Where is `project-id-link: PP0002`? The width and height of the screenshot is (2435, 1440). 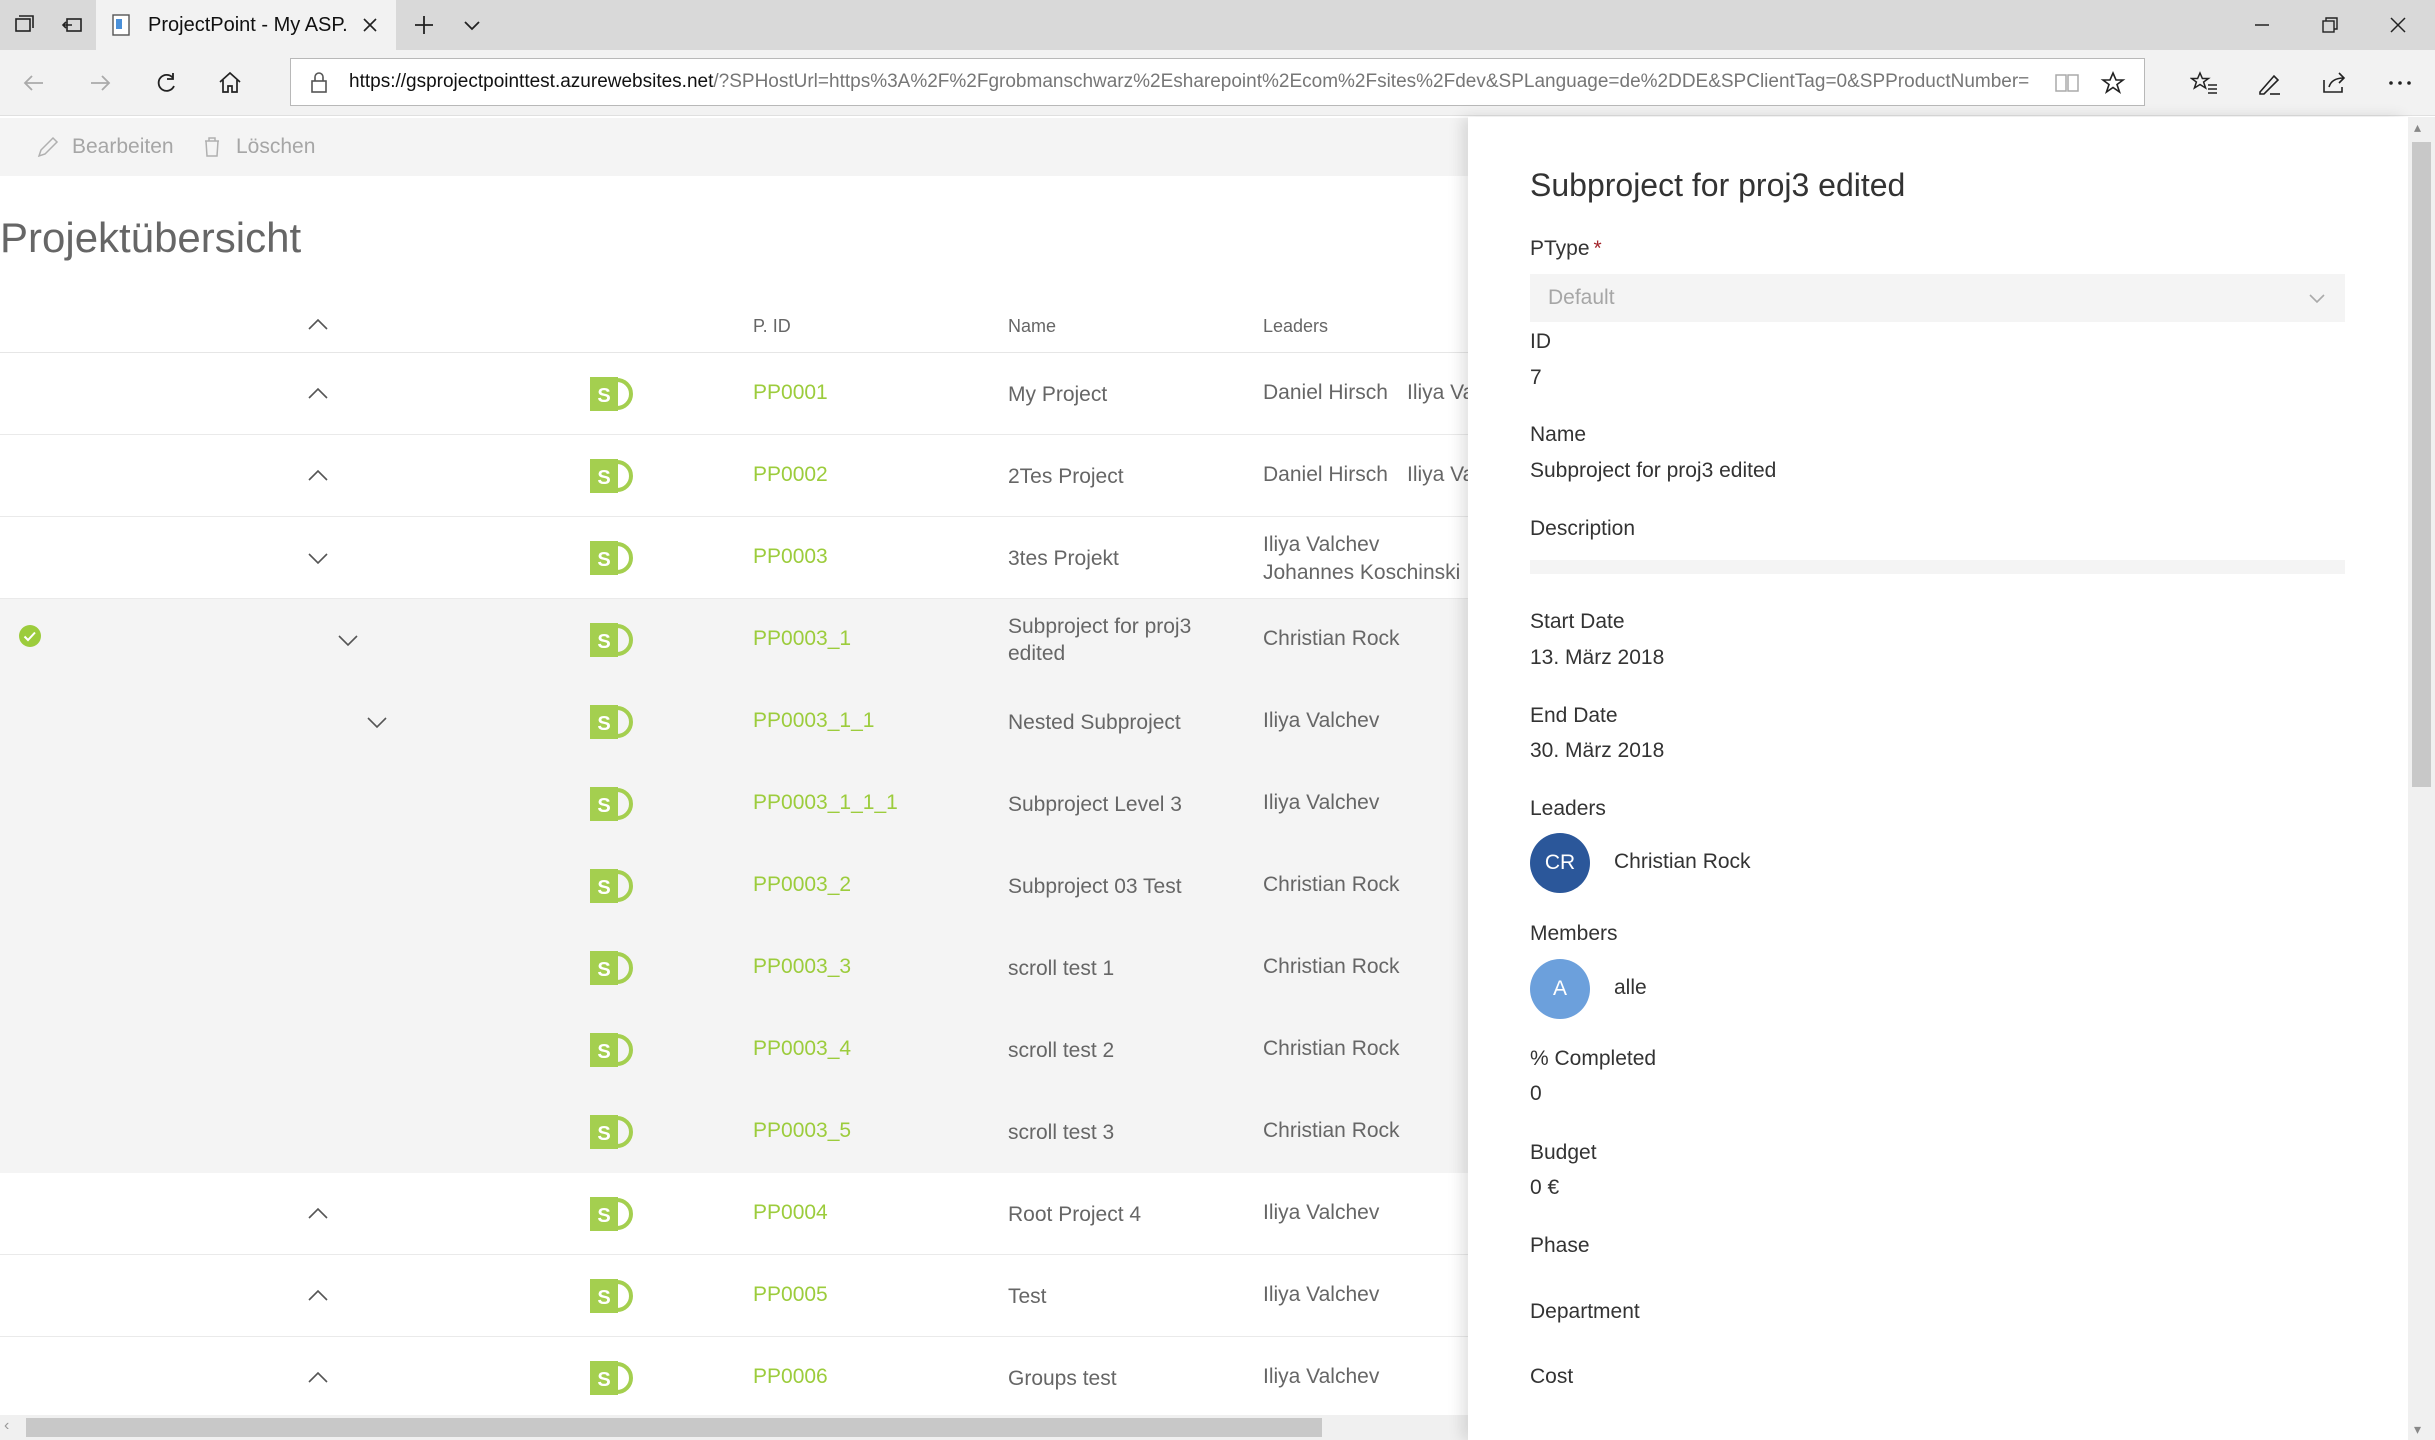
project-id-link: PP0002 is located at coordinates (790, 475).